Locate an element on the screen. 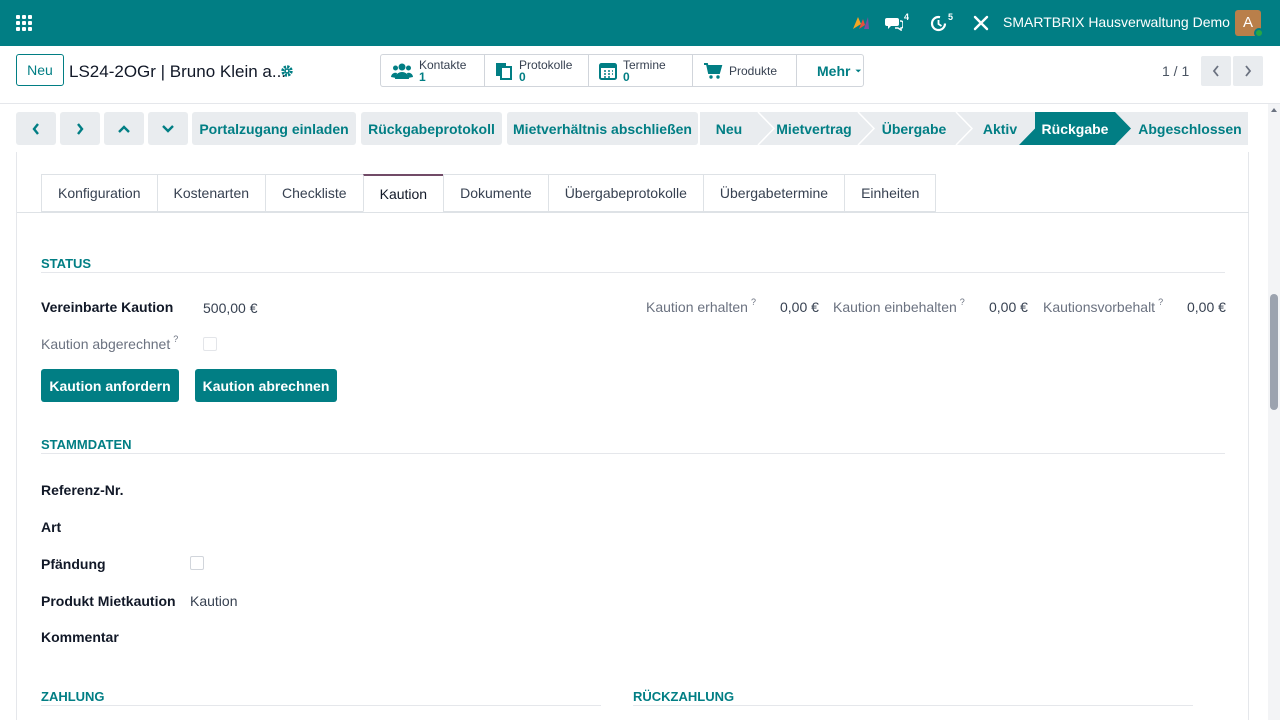 The height and width of the screenshot is (720, 1280). company-switcher: SMARTBRIX Hausverwaltung Demo is located at coordinates (1116, 22).